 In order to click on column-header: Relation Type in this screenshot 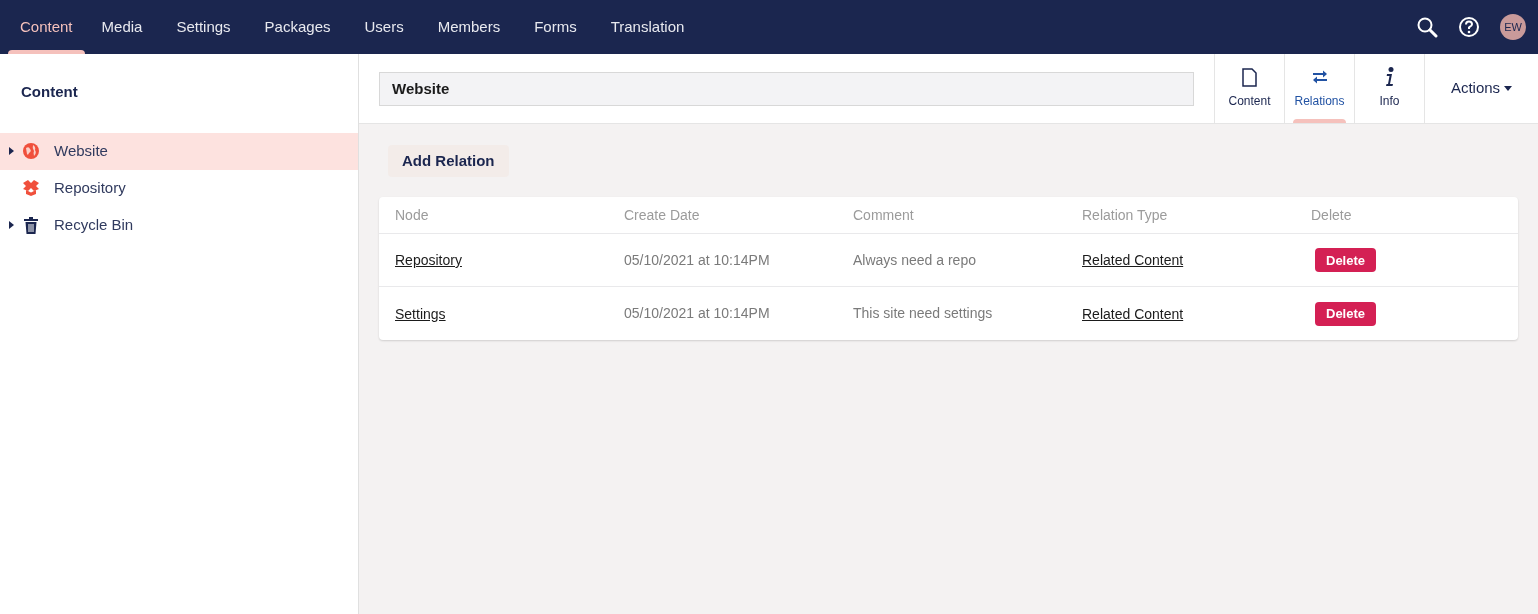, I will do `click(1125, 215)`.